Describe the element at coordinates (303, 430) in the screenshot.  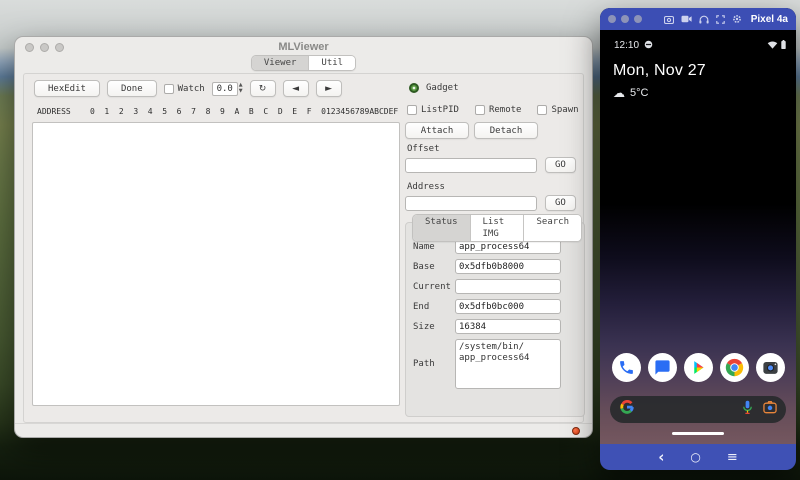
I see `statusbar` at that location.